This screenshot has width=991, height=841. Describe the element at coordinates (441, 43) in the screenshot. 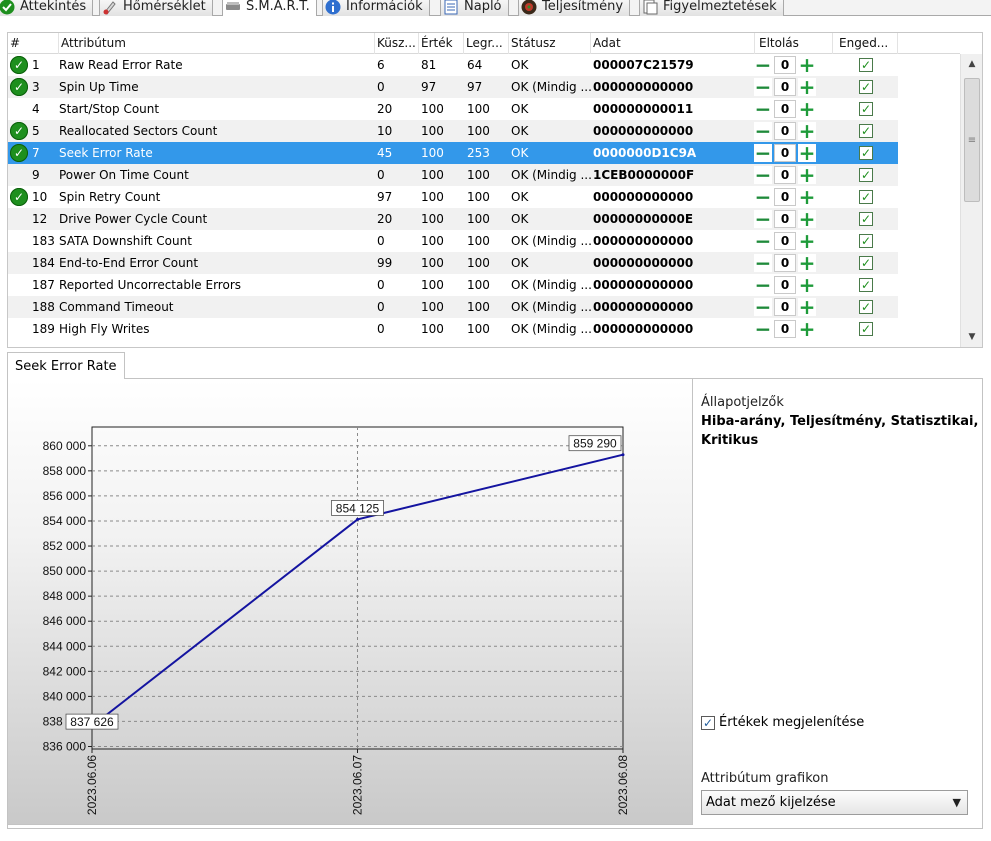

I see `col-header-value: Érték` at that location.